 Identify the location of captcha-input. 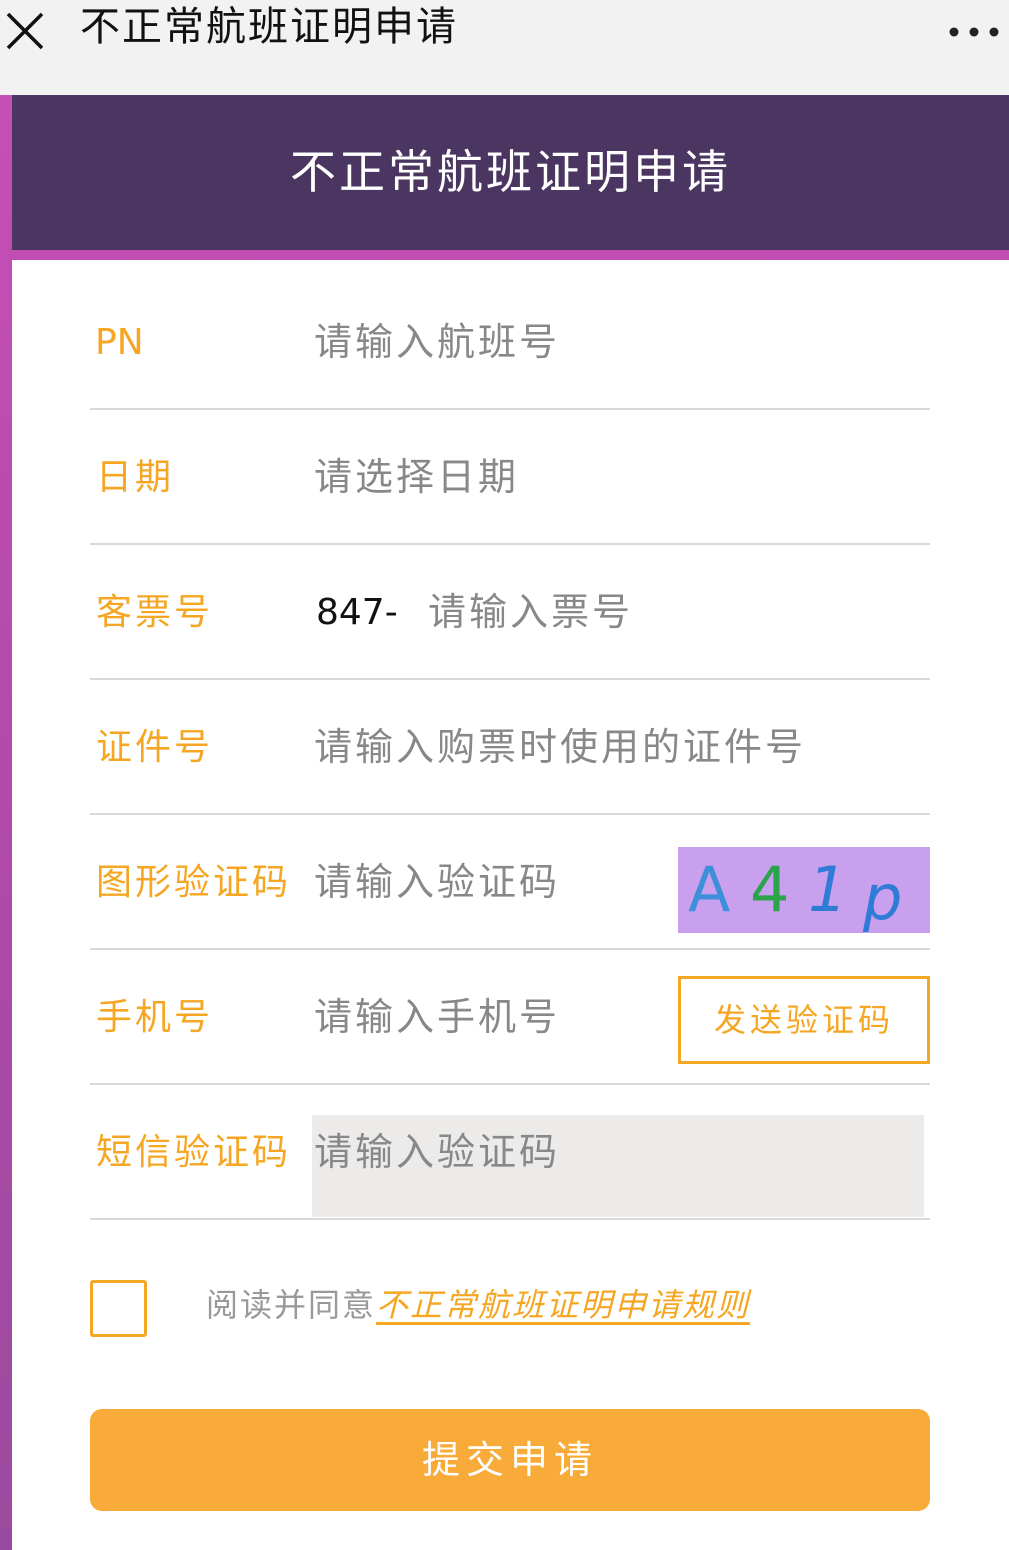
(484, 882).